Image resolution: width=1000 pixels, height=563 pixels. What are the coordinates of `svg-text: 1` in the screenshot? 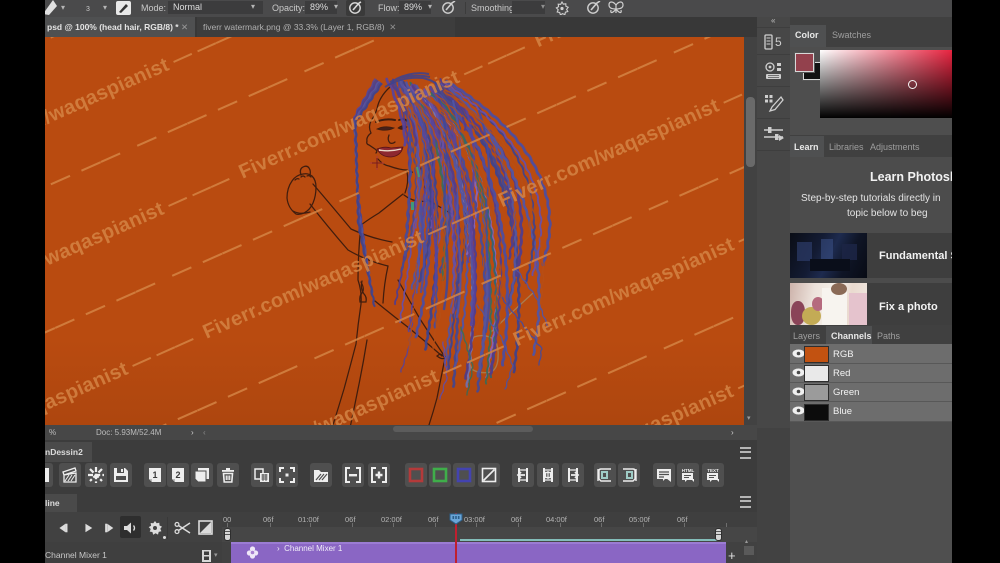 It's located at (154, 475).